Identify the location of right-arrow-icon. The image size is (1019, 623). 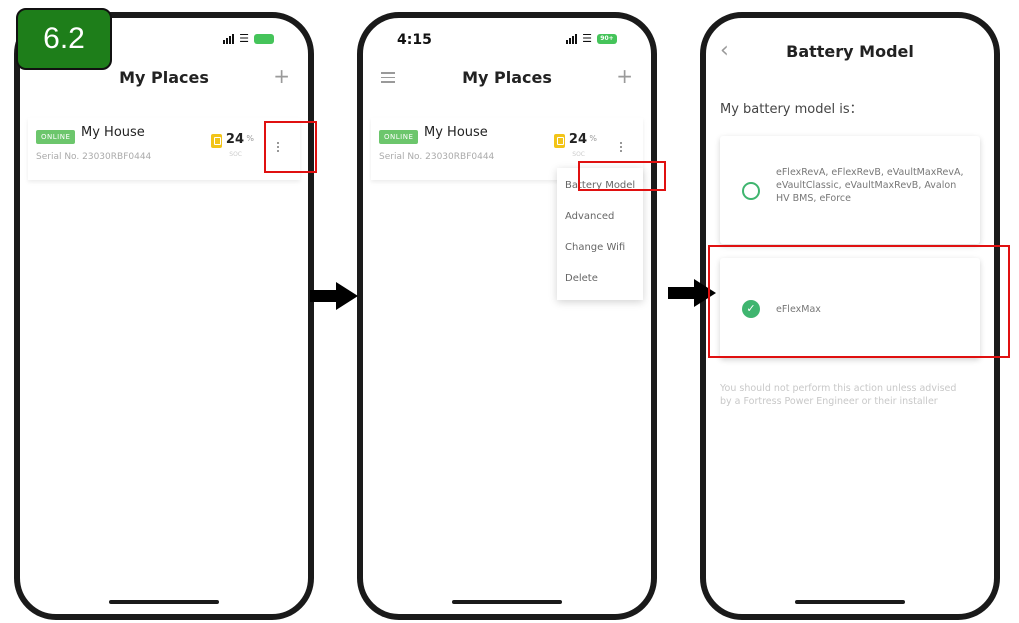
(334, 296).